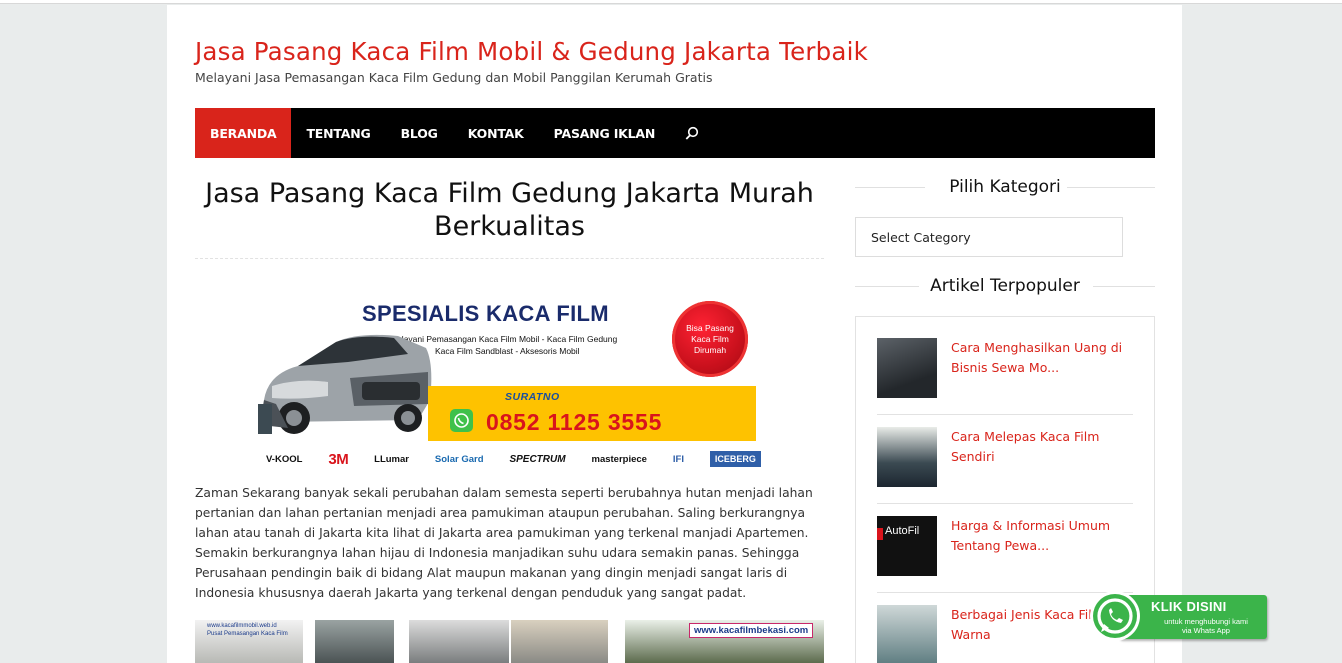 The width and height of the screenshot is (1342, 663). Describe the element at coordinates (345, 384) in the screenshot. I see `car-illustration` at that location.